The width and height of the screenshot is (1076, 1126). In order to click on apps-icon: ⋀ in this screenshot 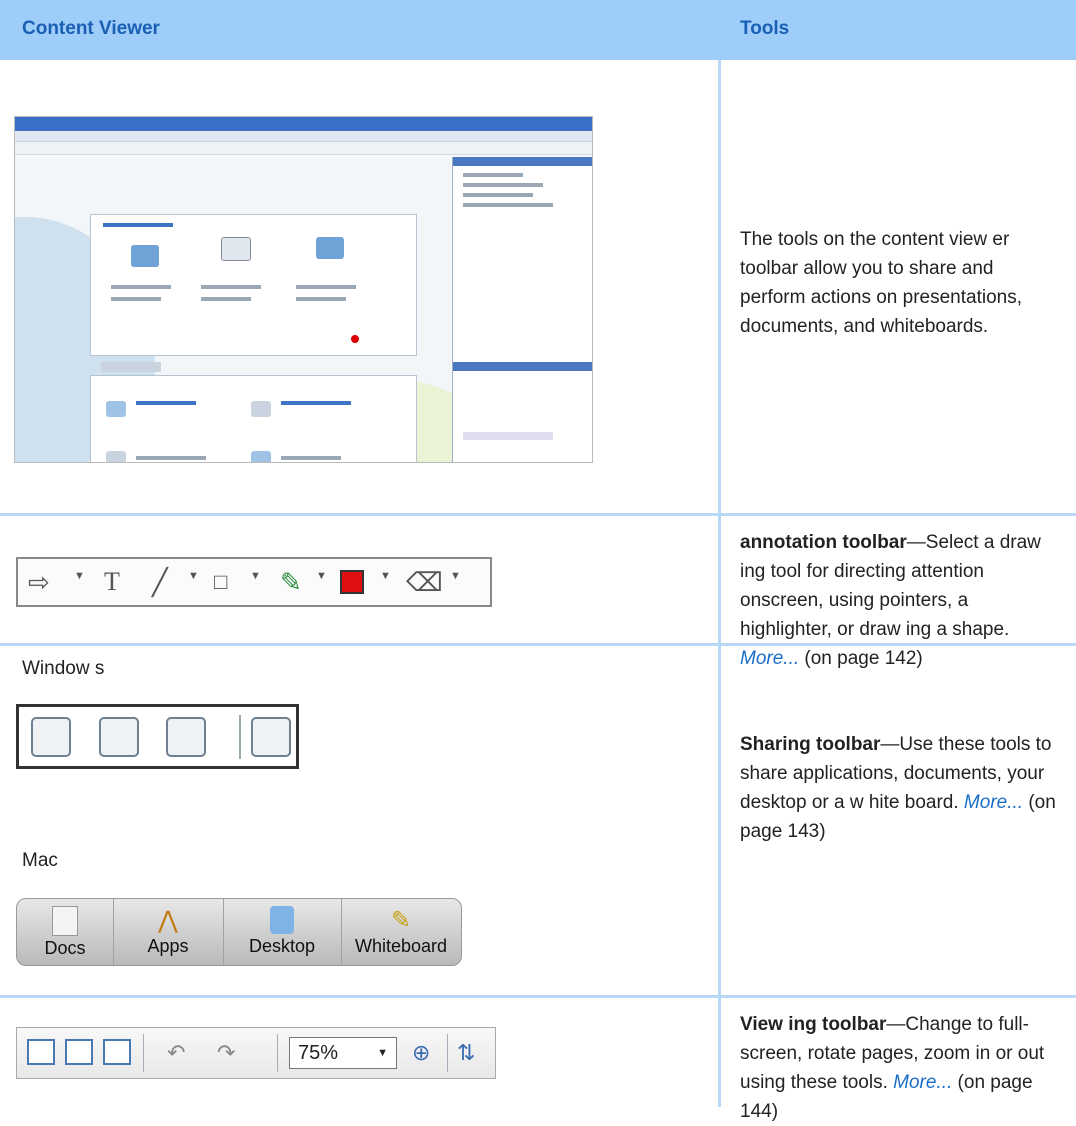, I will do `click(168, 920)`.